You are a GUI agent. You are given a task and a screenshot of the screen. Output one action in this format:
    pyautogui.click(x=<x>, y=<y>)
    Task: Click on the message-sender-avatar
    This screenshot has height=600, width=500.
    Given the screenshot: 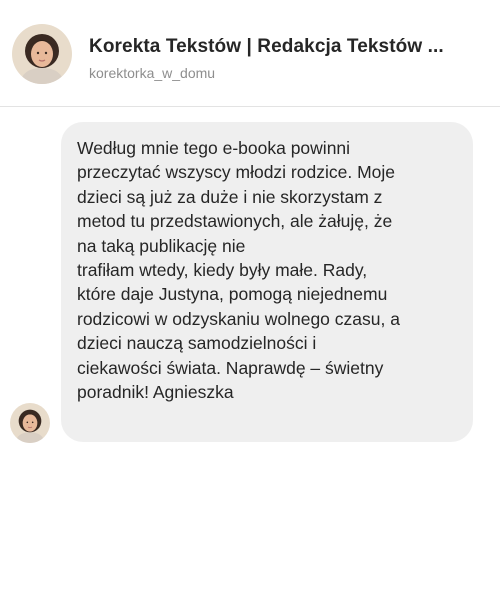 What is the action you would take?
    pyautogui.click(x=30, y=423)
    